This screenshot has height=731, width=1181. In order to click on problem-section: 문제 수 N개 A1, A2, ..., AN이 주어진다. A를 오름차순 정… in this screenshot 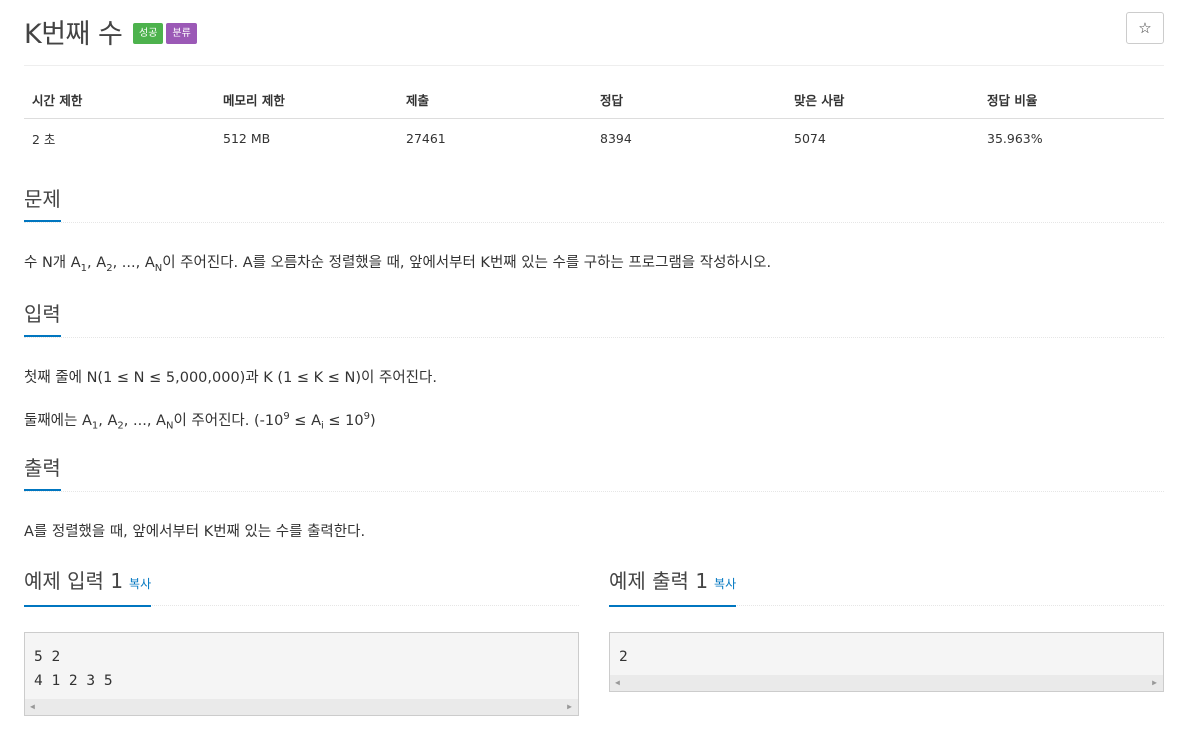, I will do `click(594, 232)`.